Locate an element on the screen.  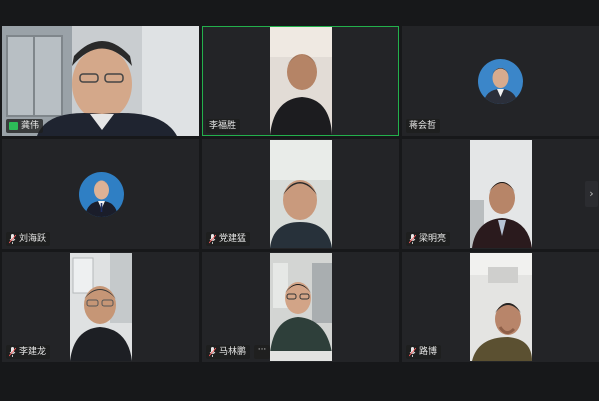
bottom-bar is located at coordinates (299, 382).